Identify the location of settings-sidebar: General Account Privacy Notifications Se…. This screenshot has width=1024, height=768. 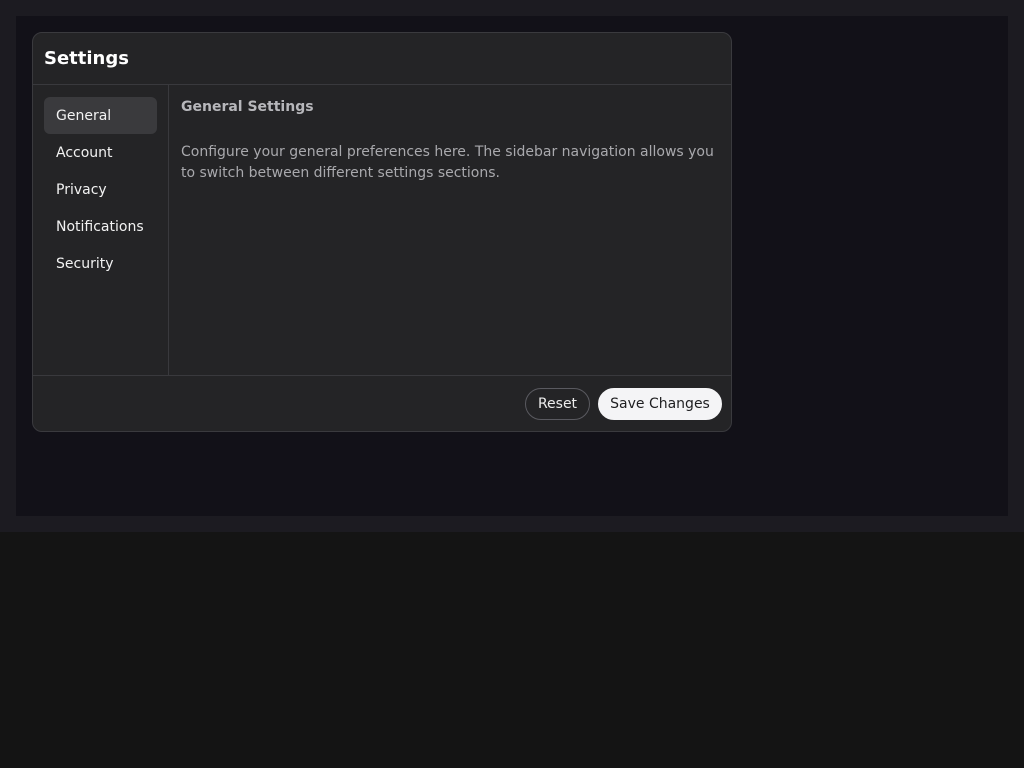
(101, 230).